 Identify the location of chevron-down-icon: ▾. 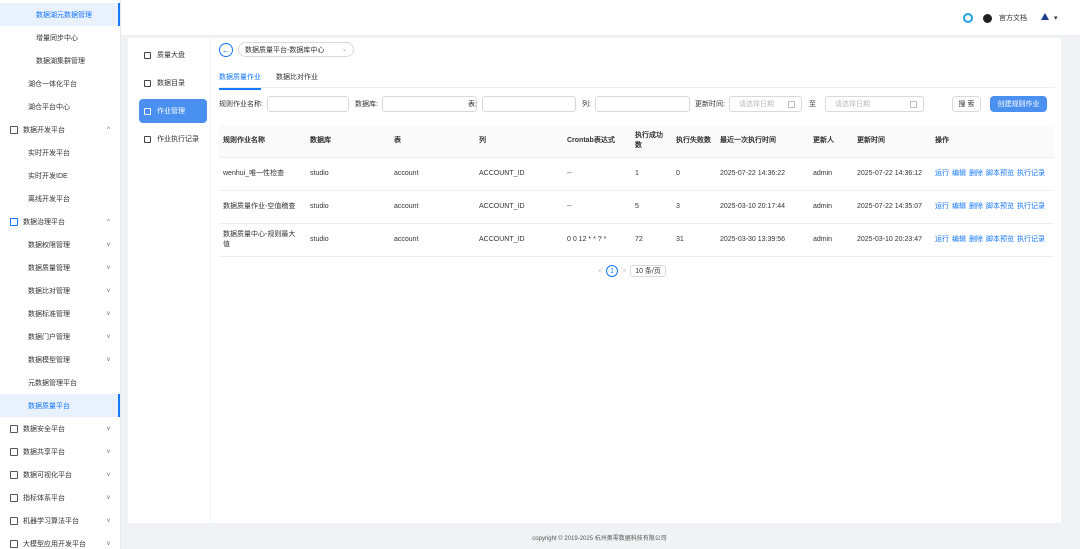
(1056, 18).